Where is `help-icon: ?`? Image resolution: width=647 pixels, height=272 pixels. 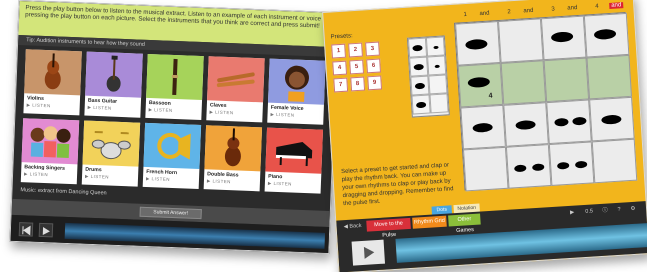
help-icon: ? is located at coordinates (619, 210).